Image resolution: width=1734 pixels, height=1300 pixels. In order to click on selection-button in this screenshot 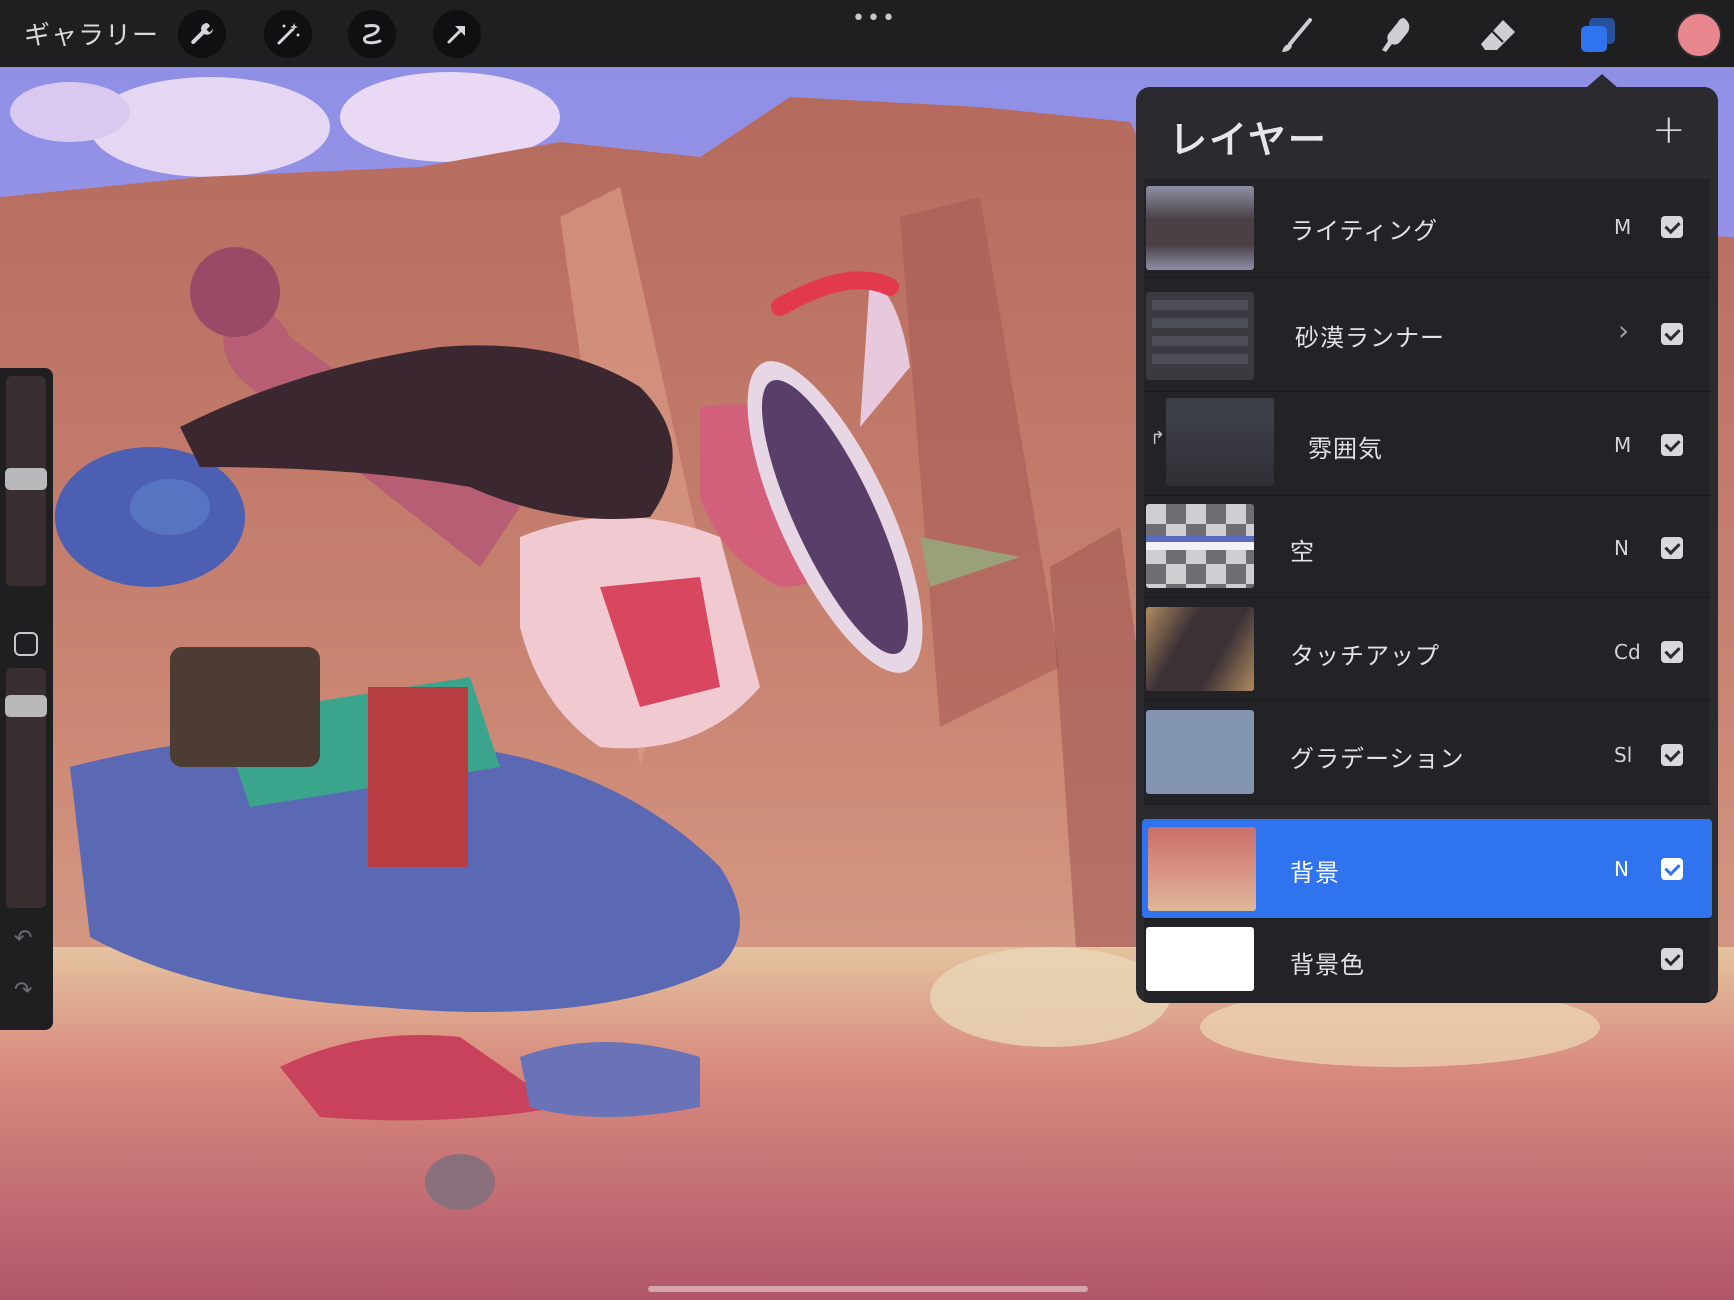, I will do `click(372, 34)`.